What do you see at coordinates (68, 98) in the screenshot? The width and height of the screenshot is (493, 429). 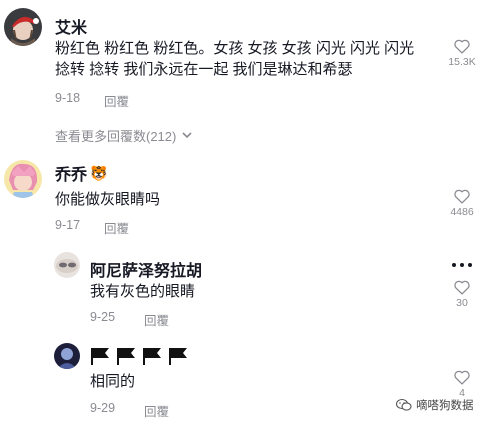 I see `comment-date: 9-18` at bounding box center [68, 98].